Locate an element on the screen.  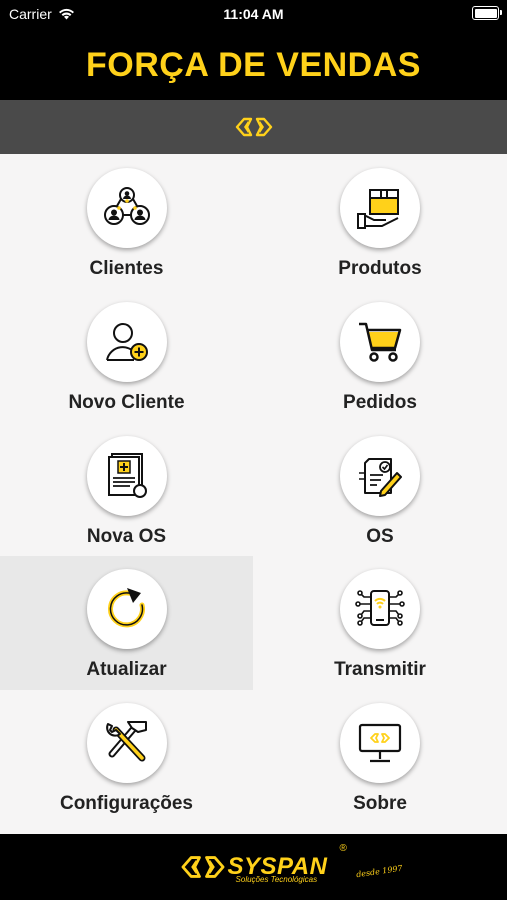
refresh-icon is located at coordinates (126, 608).